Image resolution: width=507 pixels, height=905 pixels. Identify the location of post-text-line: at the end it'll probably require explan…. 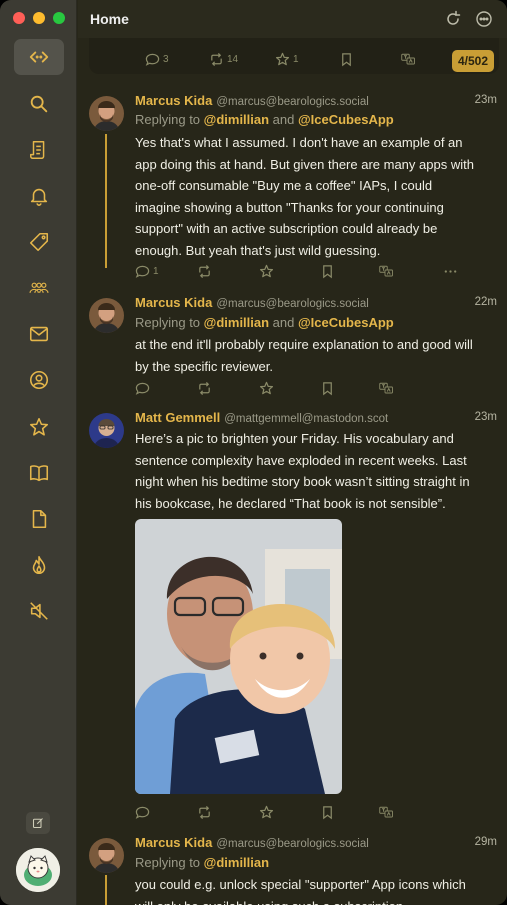
(304, 344).